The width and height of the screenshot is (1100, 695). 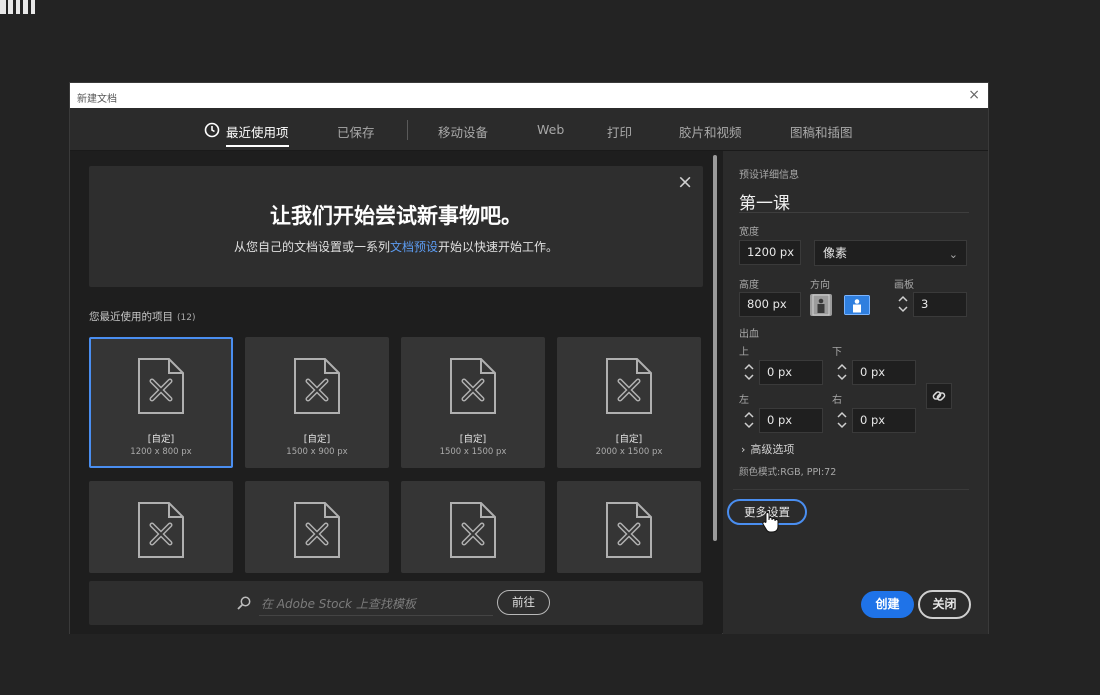 I want to click on recent-item-card: [自定] 2000 x 1500 px, so click(x=629, y=402).